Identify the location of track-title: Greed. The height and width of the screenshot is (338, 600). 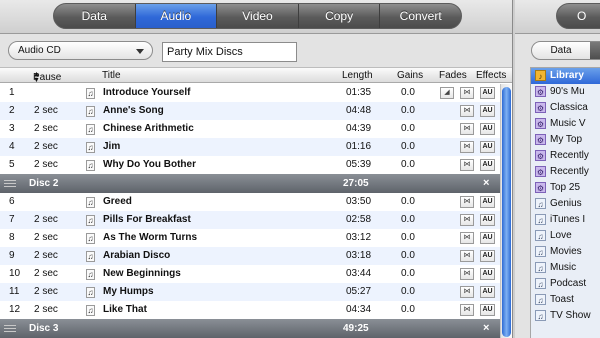
(117, 202).